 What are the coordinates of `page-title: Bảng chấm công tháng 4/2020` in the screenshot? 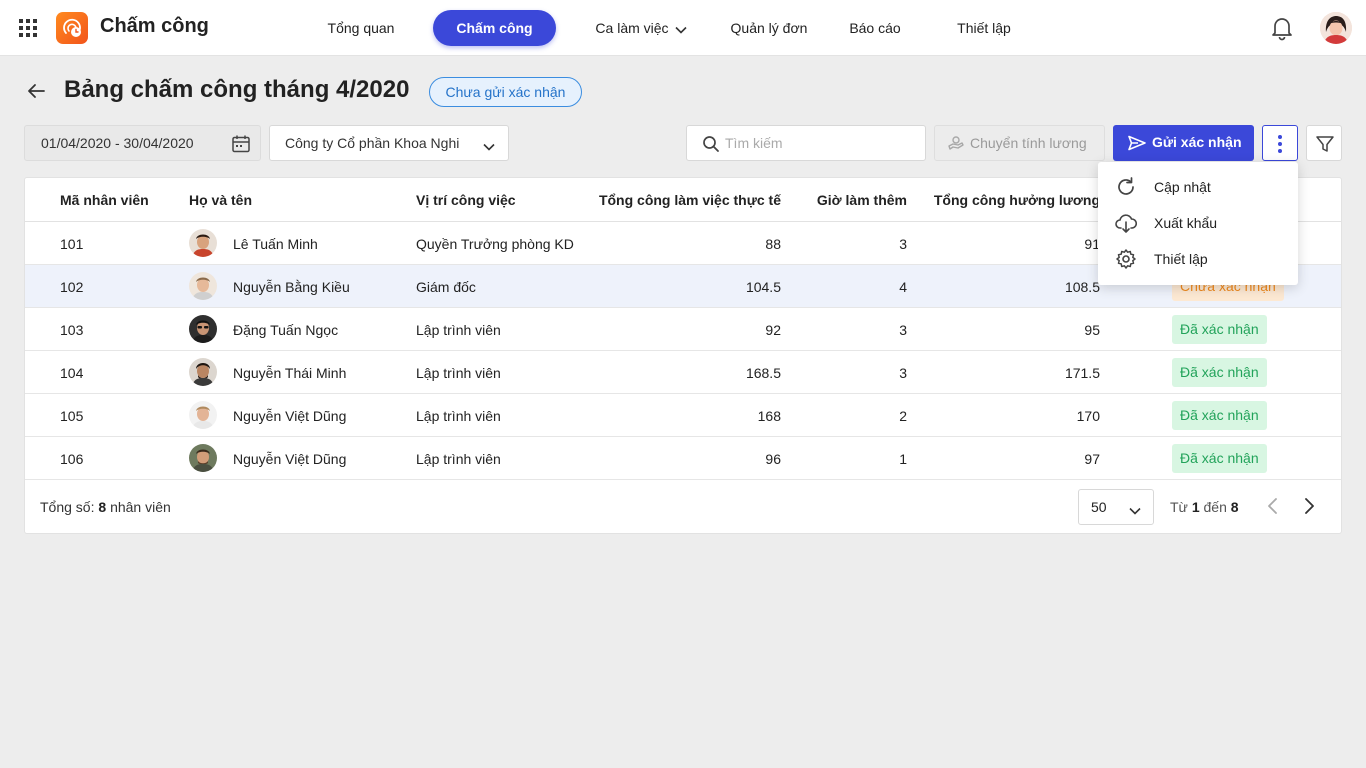 It's located at (237, 89).